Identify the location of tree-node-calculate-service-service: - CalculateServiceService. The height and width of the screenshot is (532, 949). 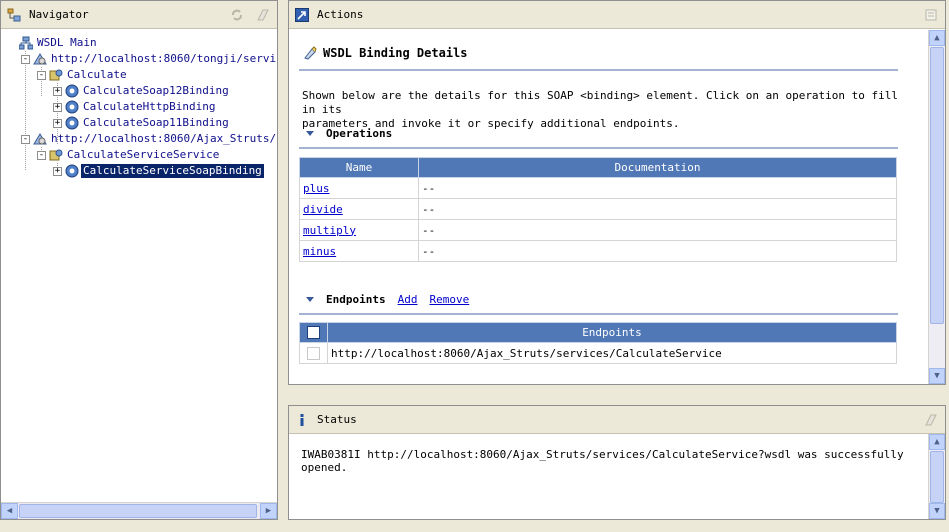
(129, 155).